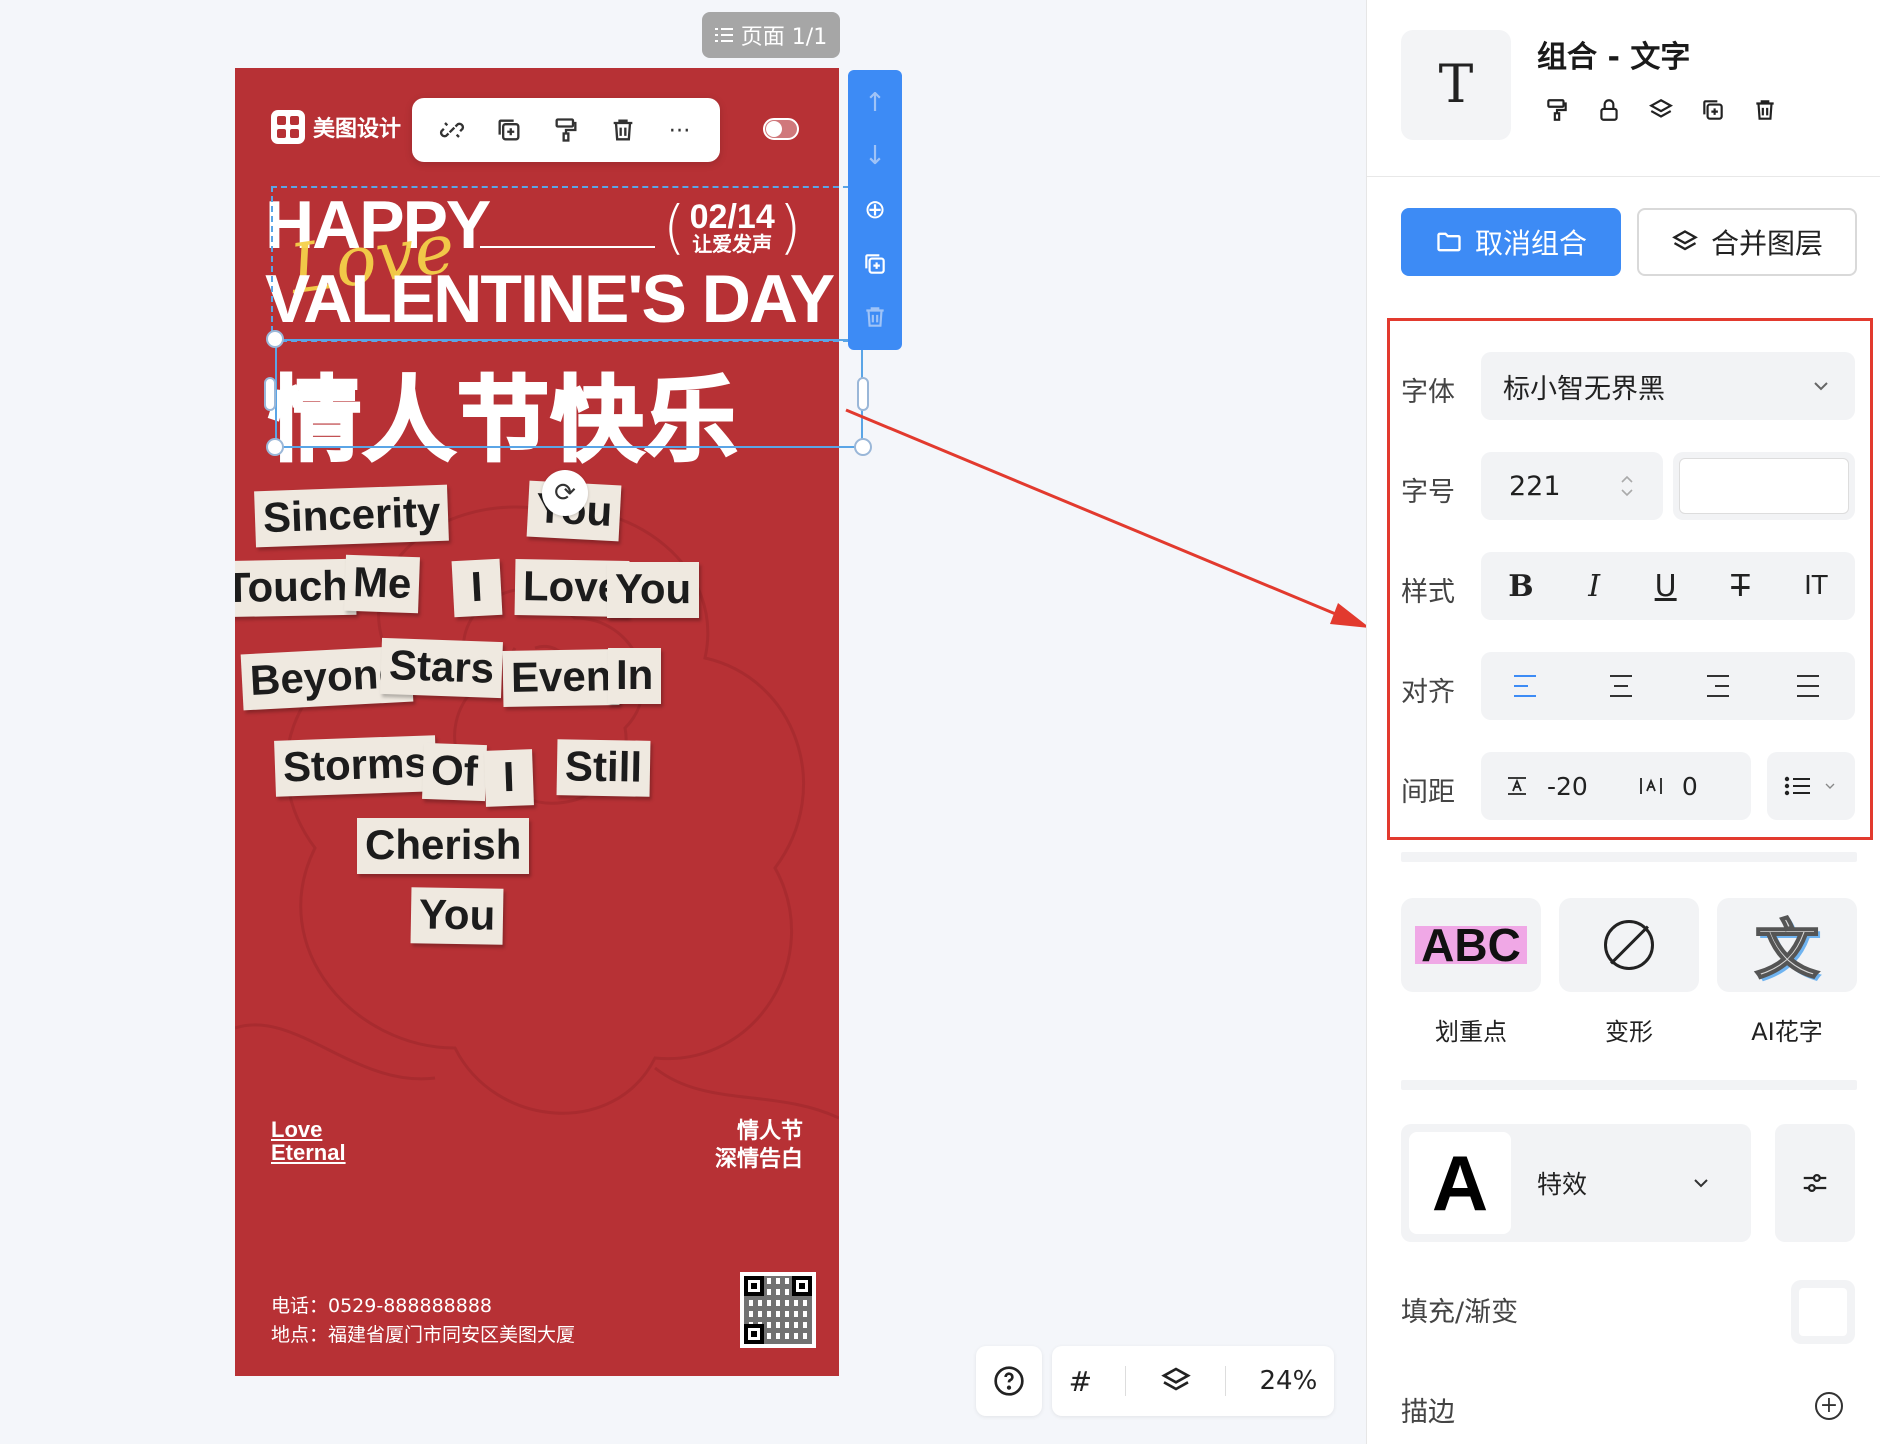  I want to click on unlink-icon, so click(452, 130).